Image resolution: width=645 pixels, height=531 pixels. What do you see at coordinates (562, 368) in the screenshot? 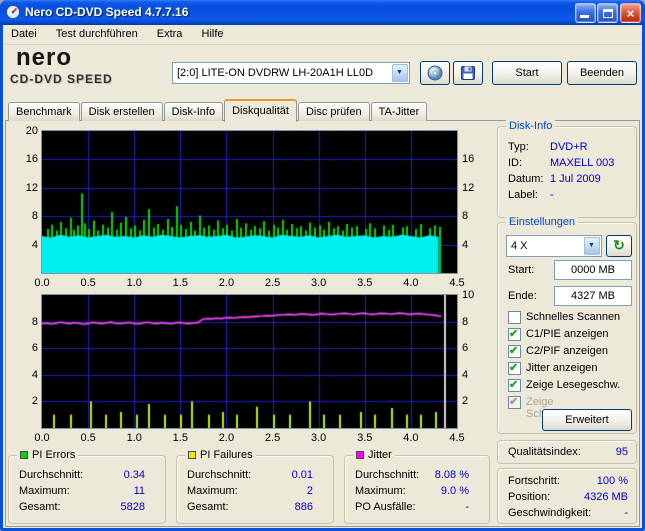
I see `jitter-checkbox-label: Jitter anzeigen` at bounding box center [562, 368].